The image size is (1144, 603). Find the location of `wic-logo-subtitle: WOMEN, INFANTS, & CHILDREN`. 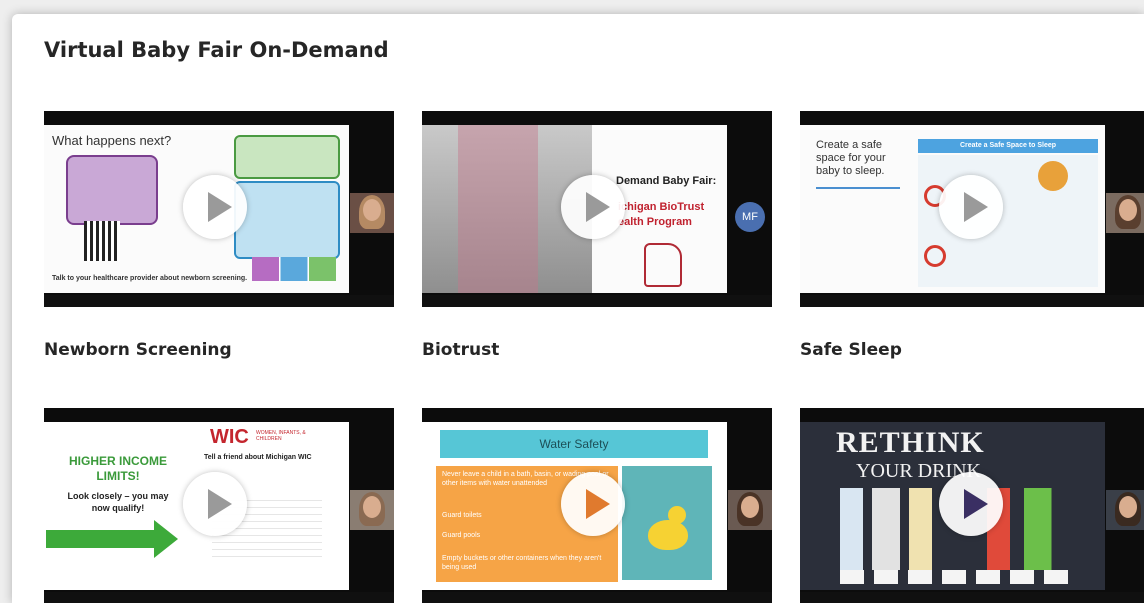

wic-logo-subtitle: WOMEN, INFANTS, & CHILDREN is located at coordinates (281, 436).